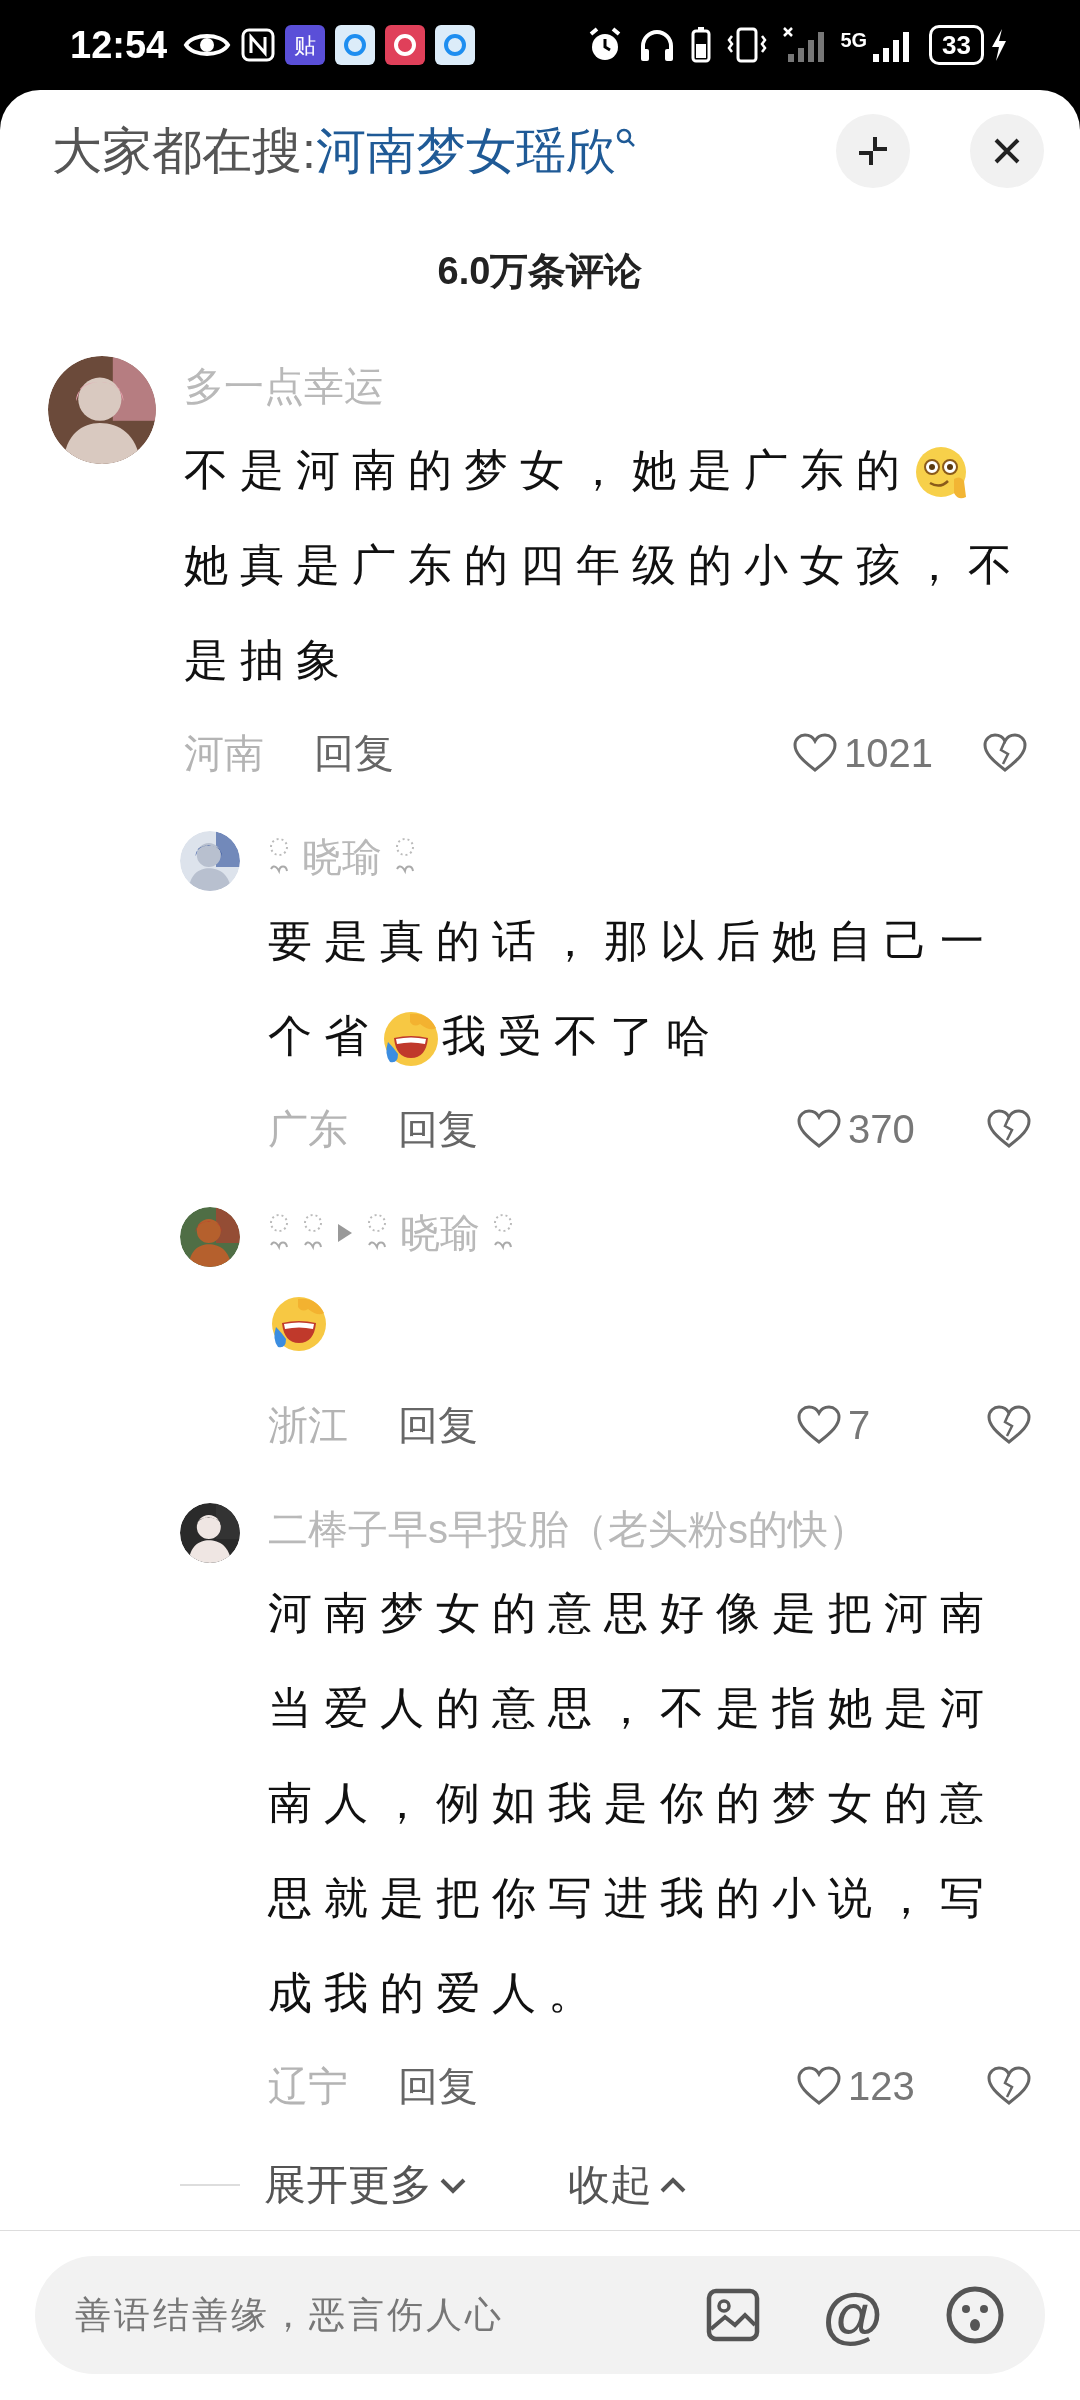 This screenshot has height=2400, width=1080. I want to click on emoji-icon, so click(975, 2315).